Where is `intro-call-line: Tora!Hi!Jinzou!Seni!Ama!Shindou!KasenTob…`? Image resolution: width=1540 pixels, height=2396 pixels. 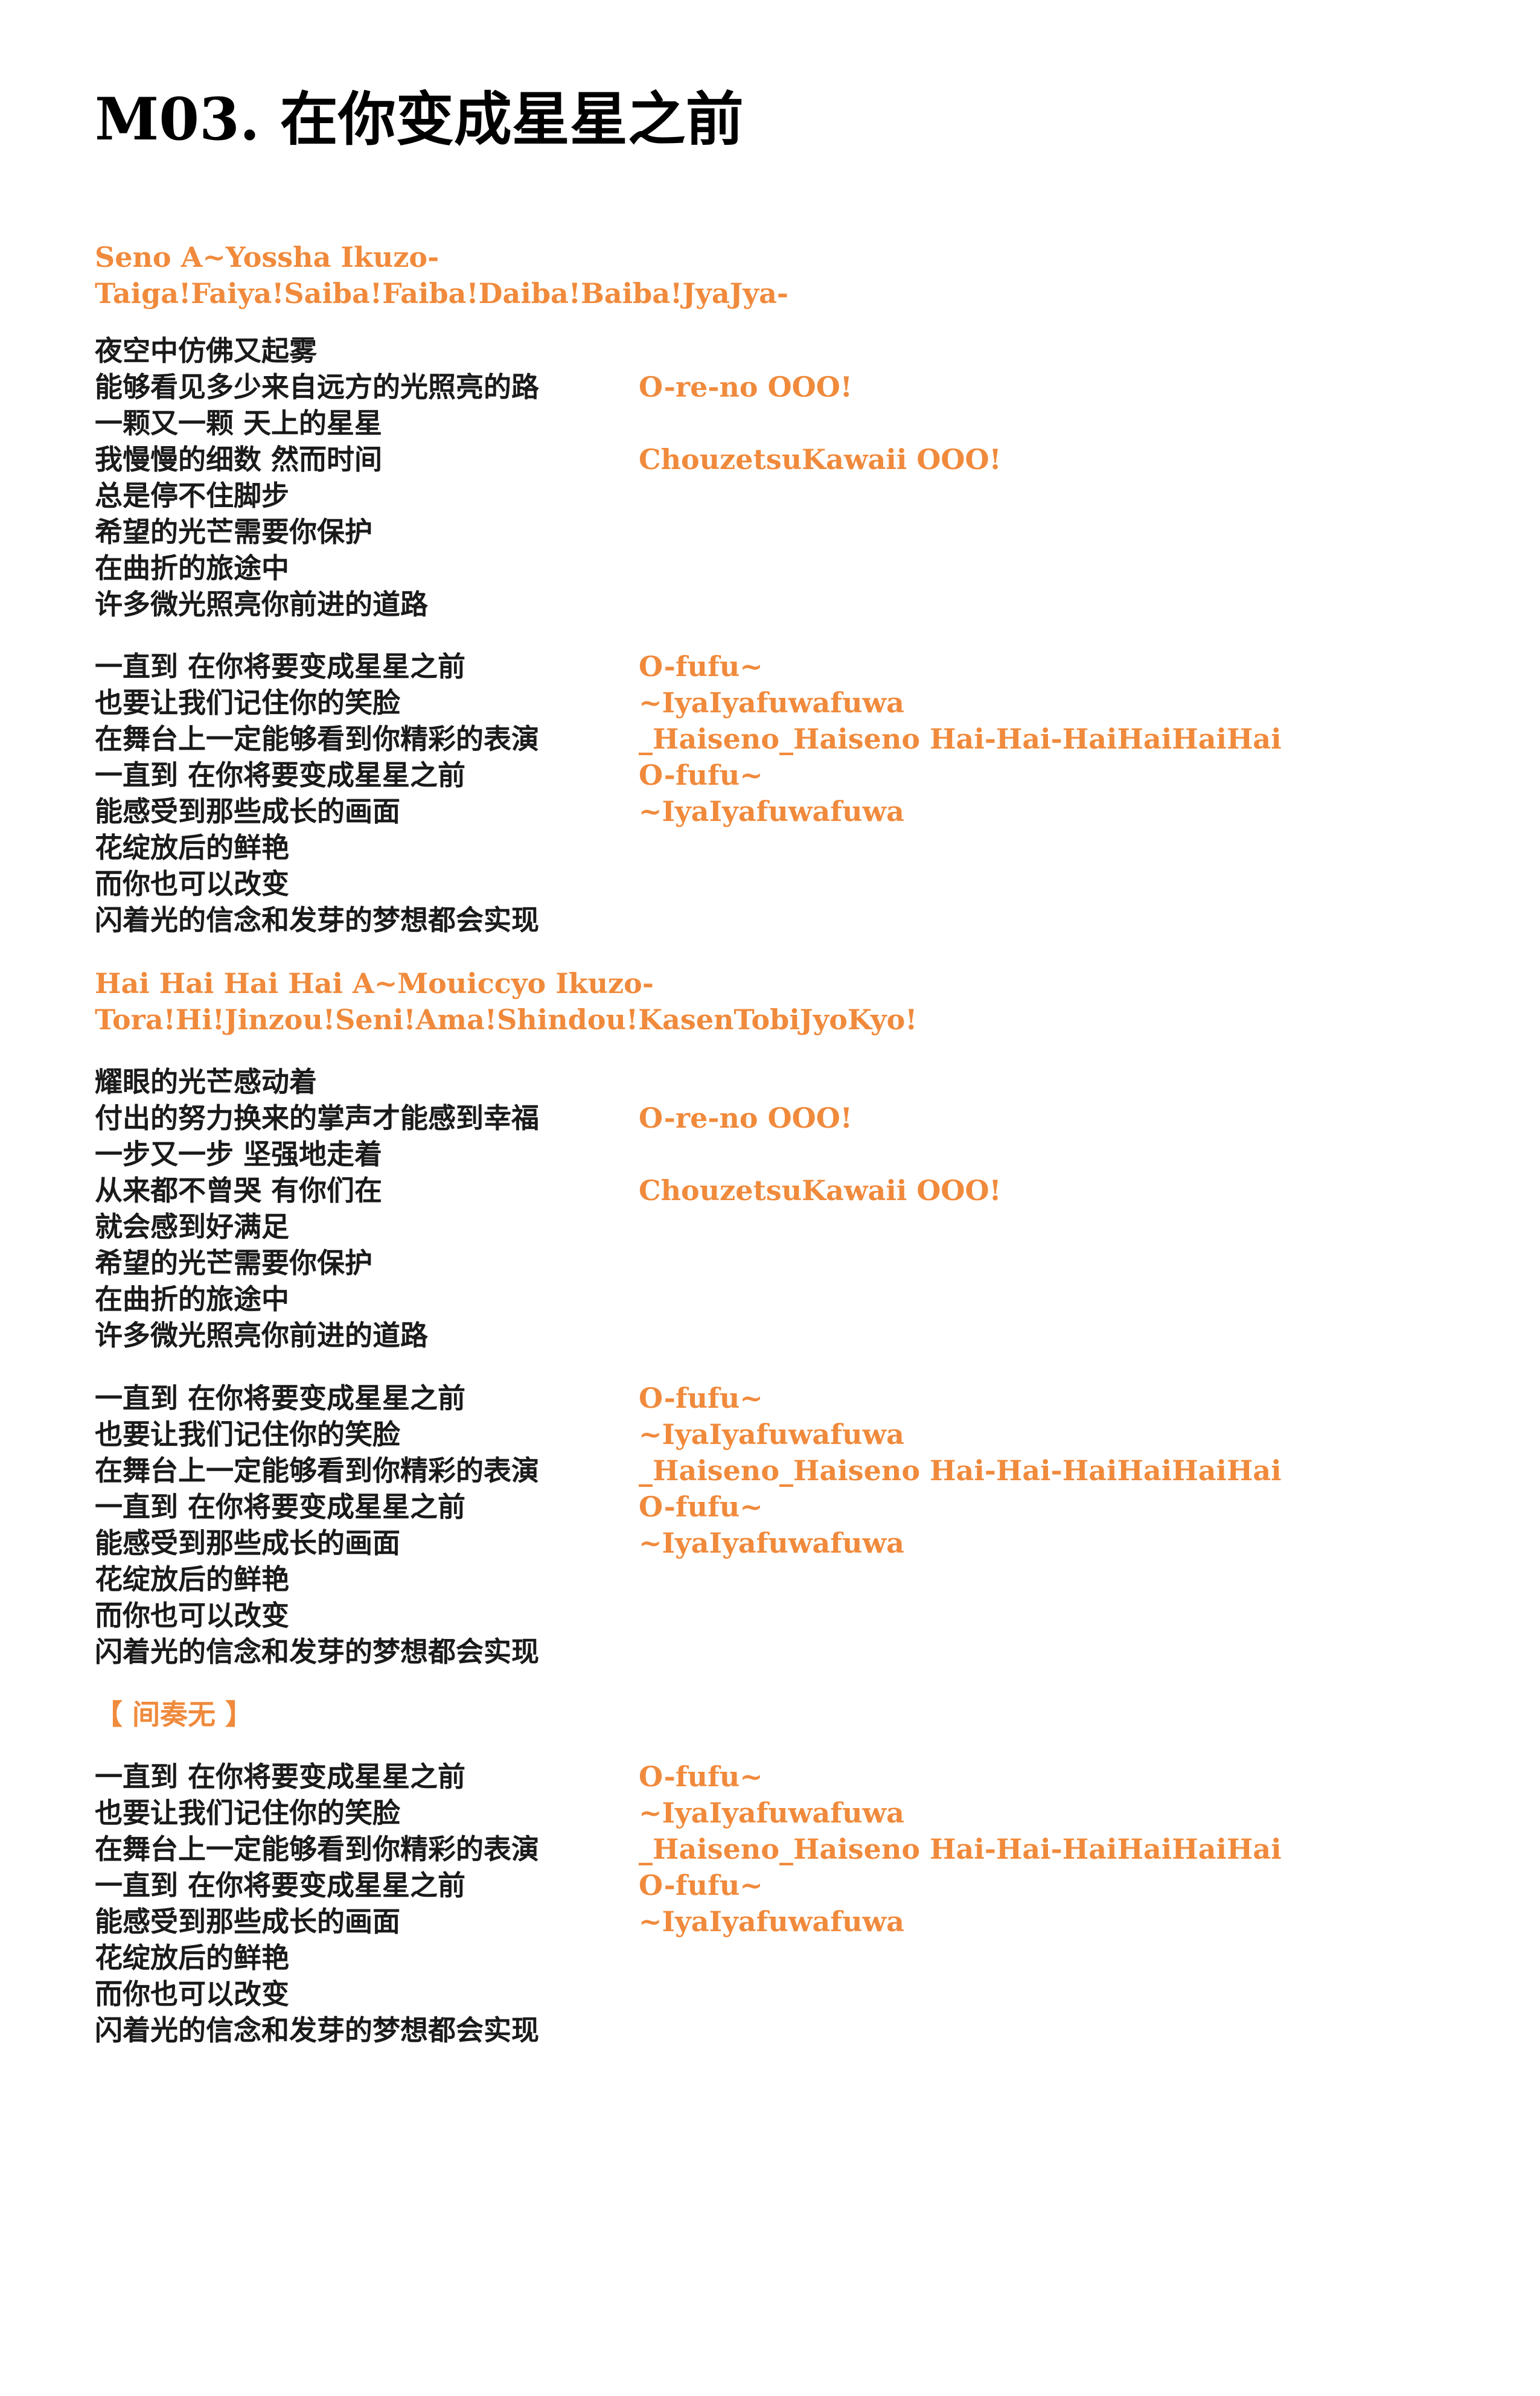
intro-call-line: Tora!Hi!Jinzou!Seni!Ama!Shindou!KasenTob… is located at coordinates (506, 1019).